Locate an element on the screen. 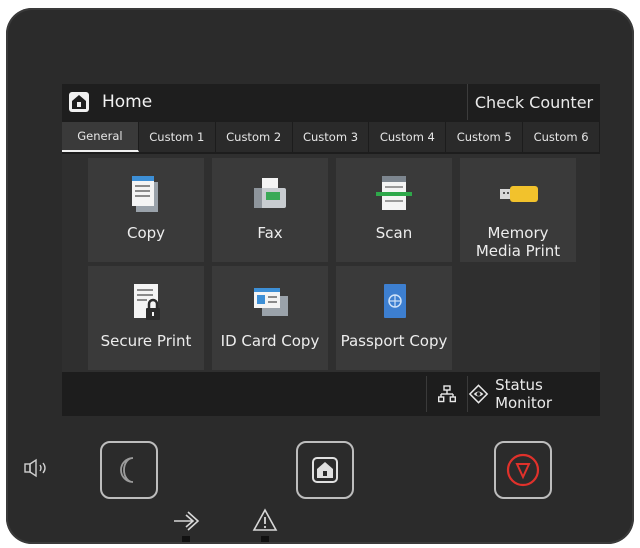  tab-custom-3: Custom 3 is located at coordinates (331, 137).